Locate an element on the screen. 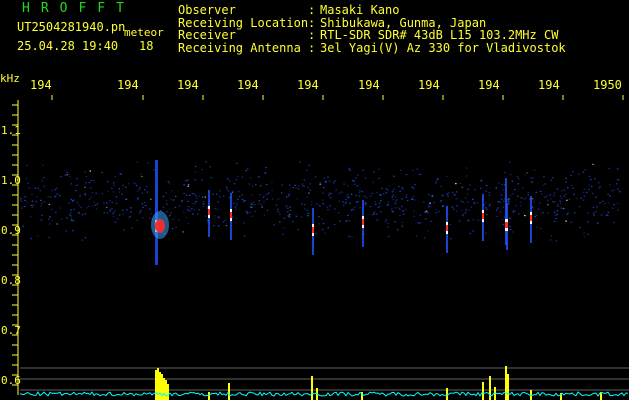 This screenshot has height=400, width=629. level-bar is located at coordinates (209, 396).